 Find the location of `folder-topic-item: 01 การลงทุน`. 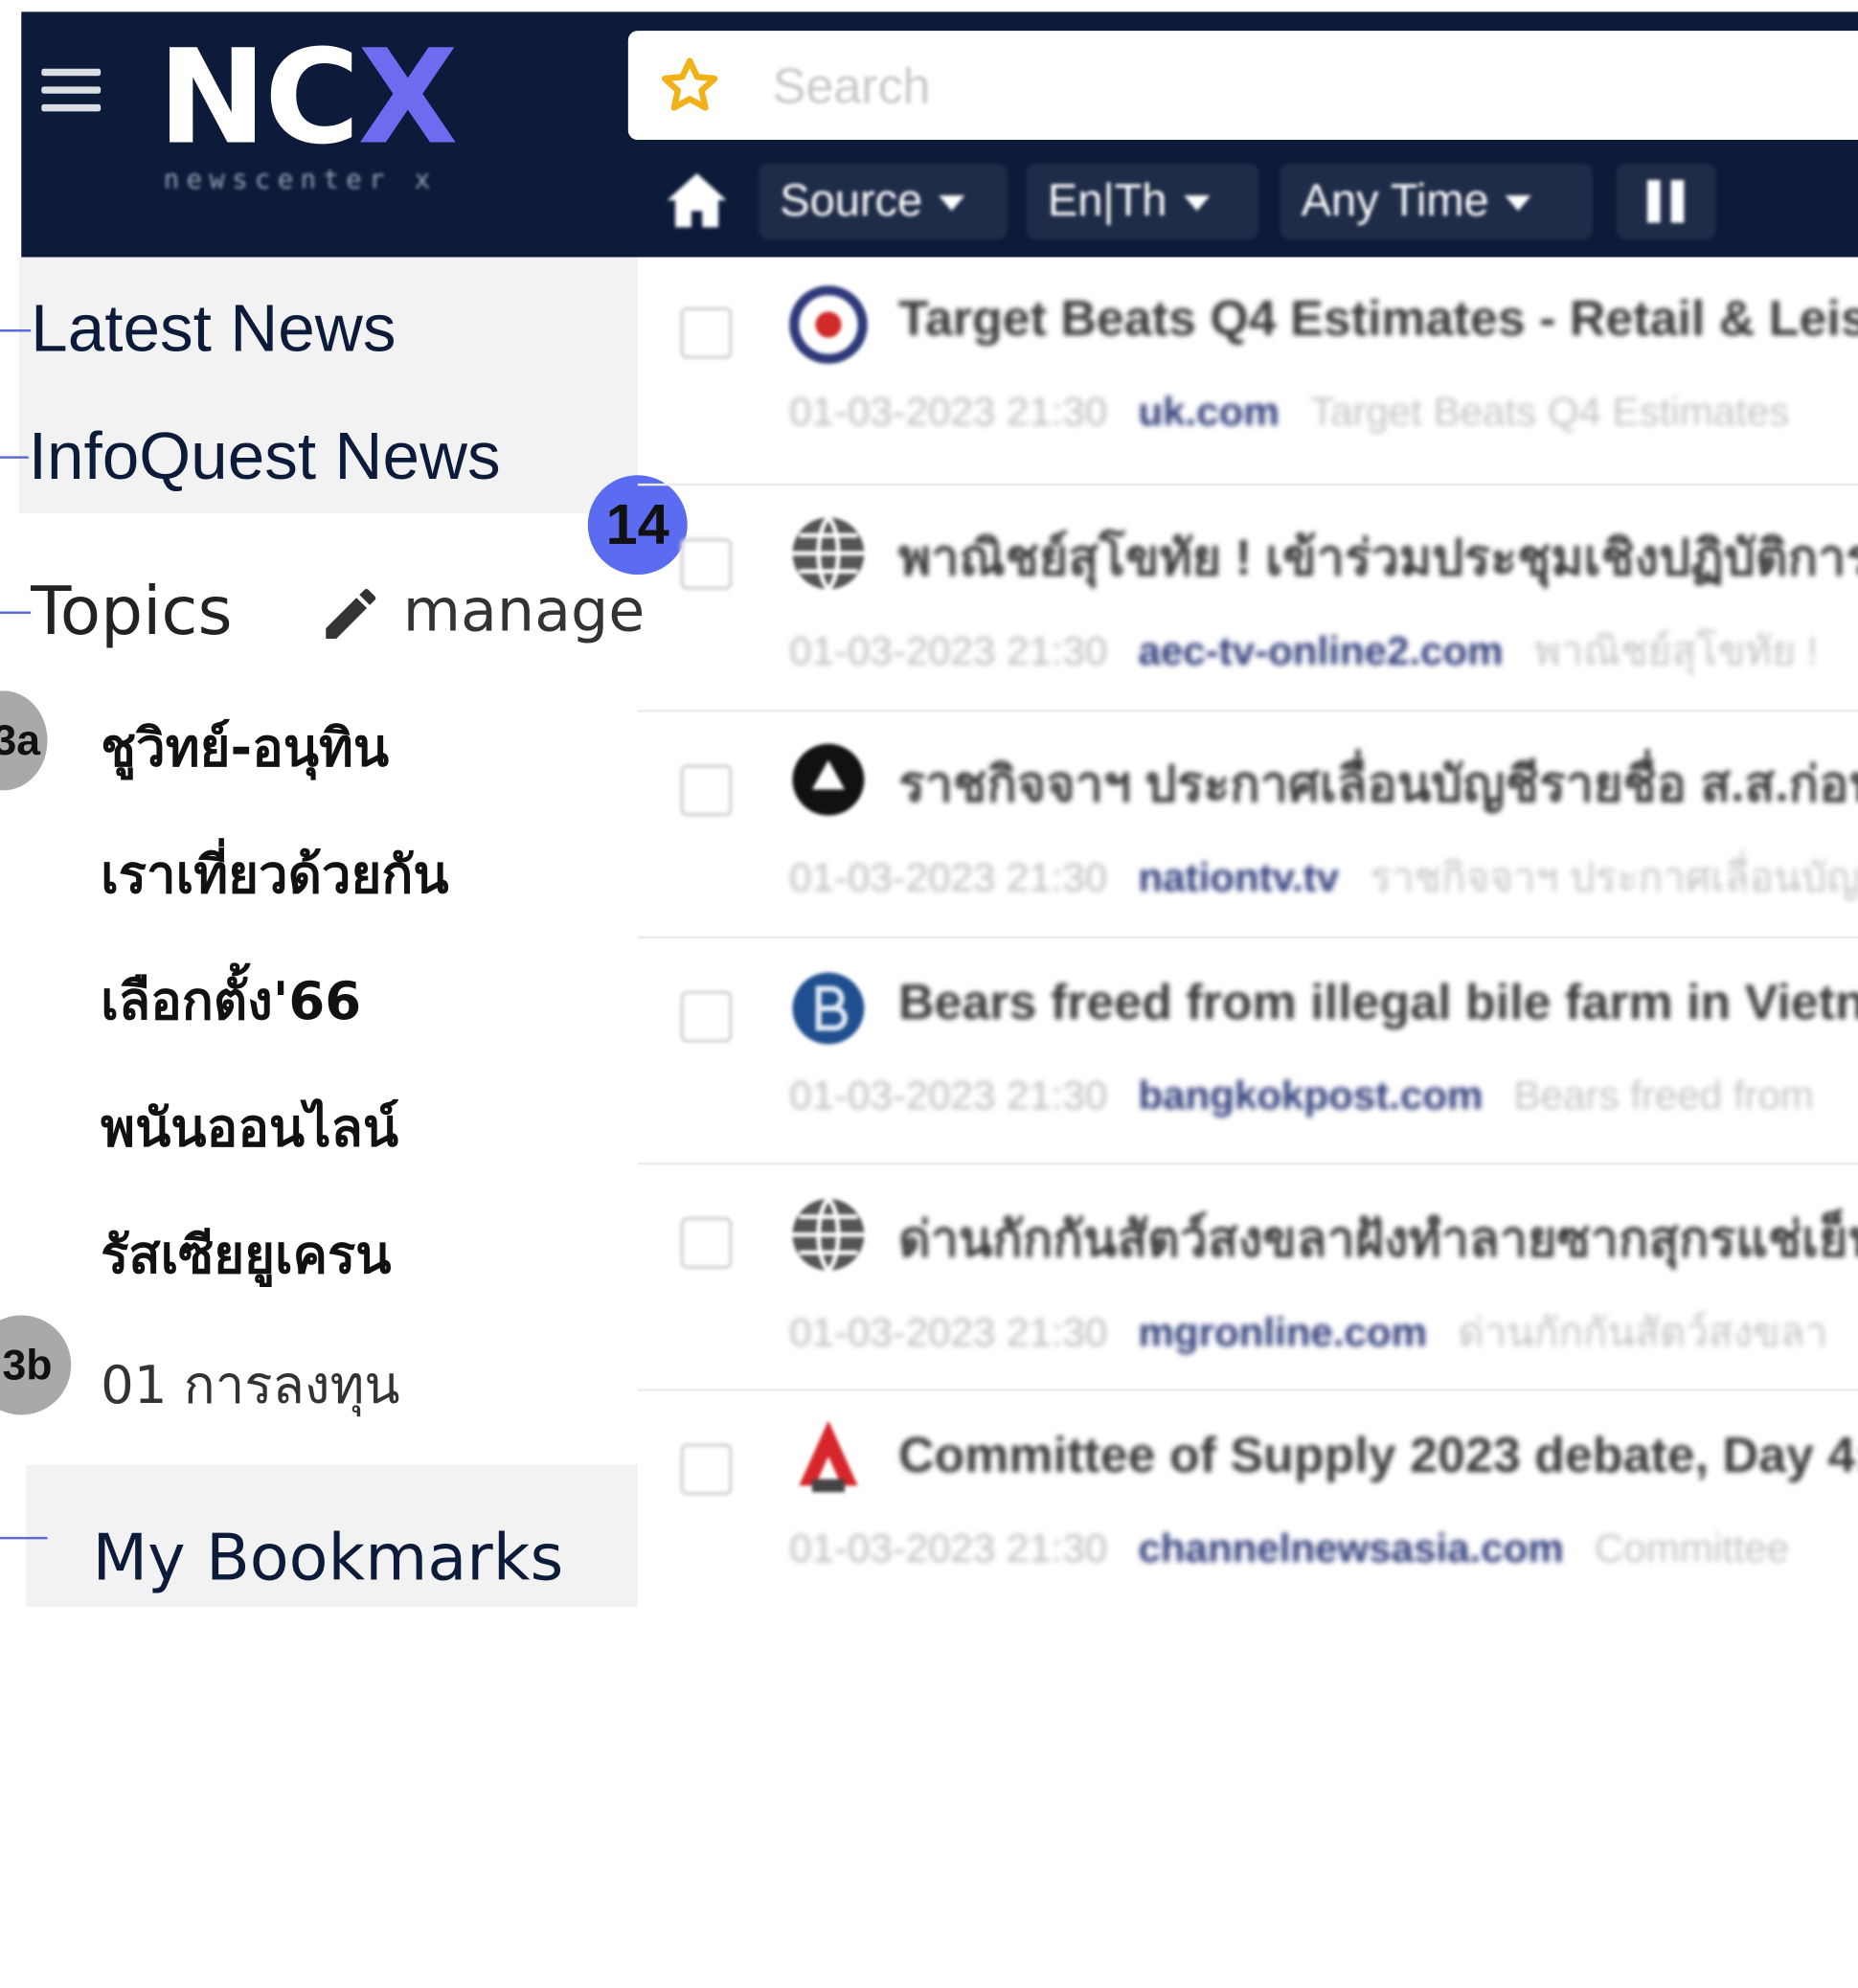

folder-topic-item: 01 การลงทุน is located at coordinates (250, 1385).